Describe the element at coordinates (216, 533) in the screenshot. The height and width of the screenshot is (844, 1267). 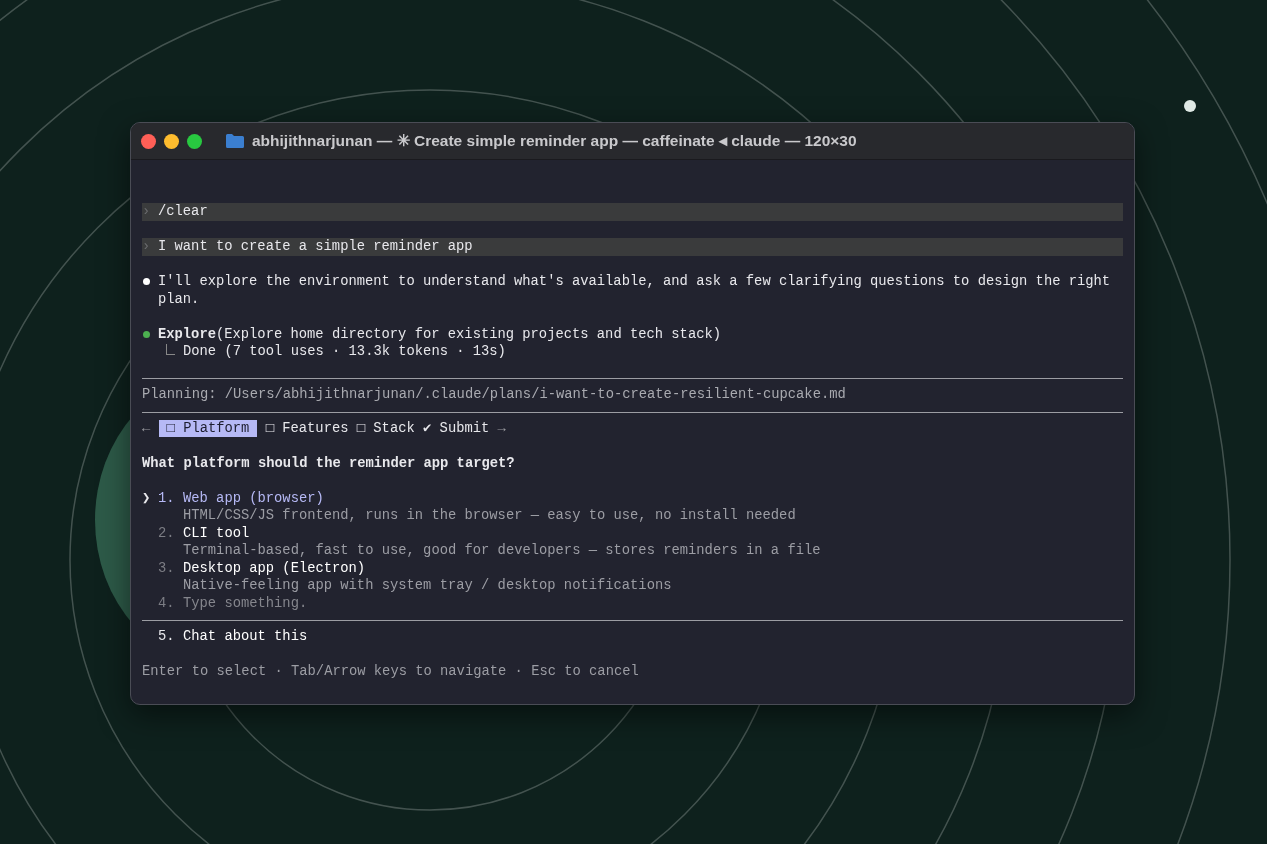
I see `option-label: CLI tool` at that location.